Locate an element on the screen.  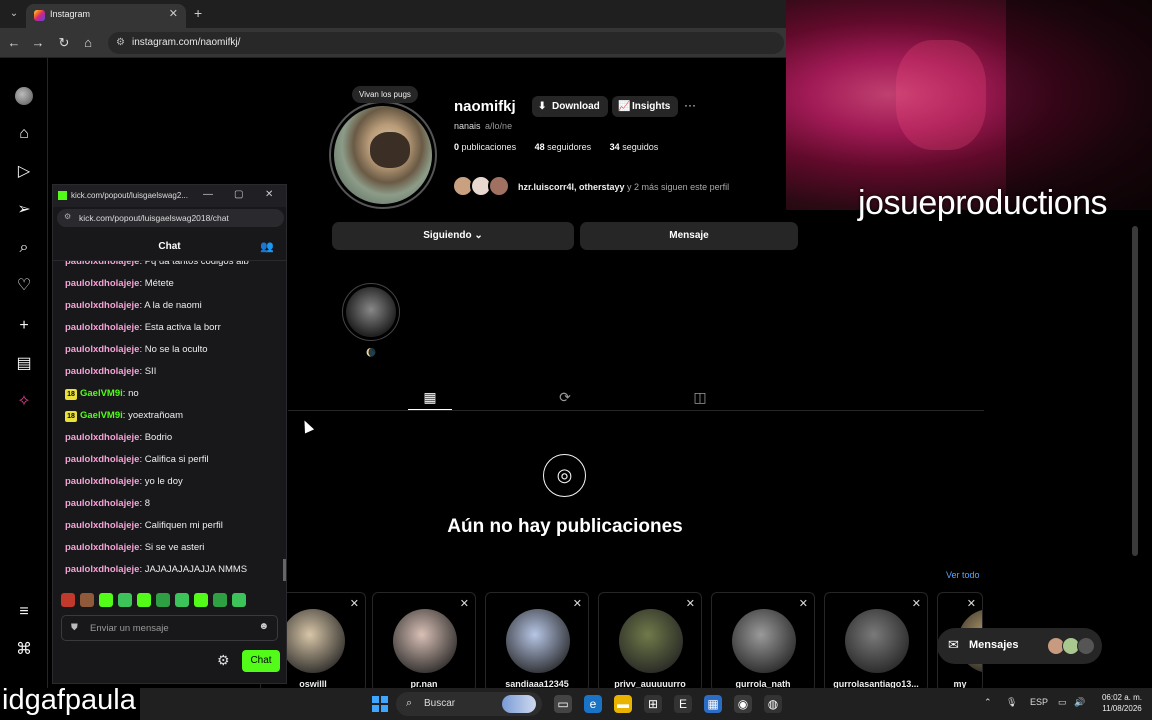
volume-icon: 🔊 is located at coordinates (1079, 702).